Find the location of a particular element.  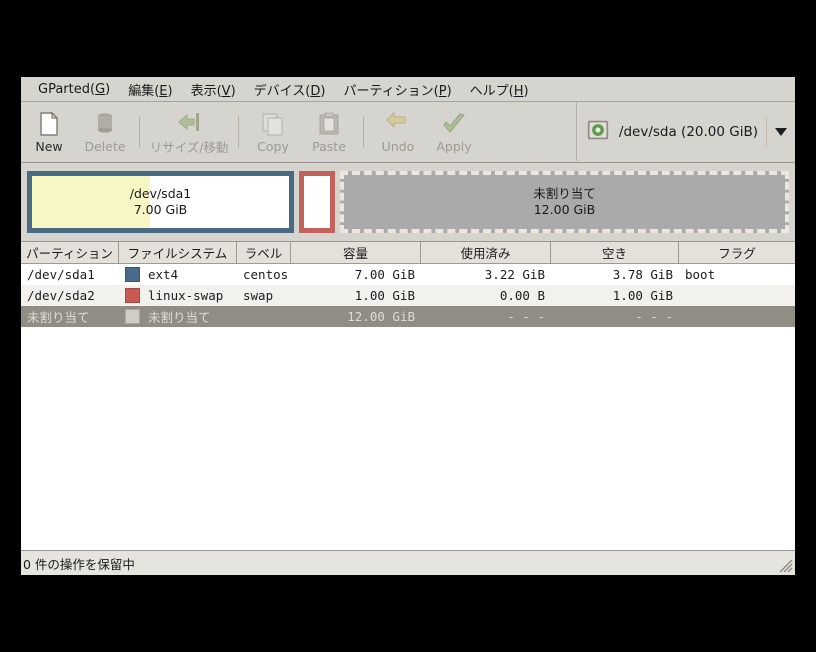

menu-mnemonic: H is located at coordinates (518, 91).